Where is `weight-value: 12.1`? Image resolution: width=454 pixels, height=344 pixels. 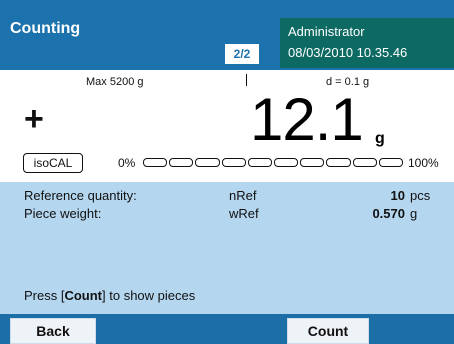
weight-value: 12.1 is located at coordinates (307, 119).